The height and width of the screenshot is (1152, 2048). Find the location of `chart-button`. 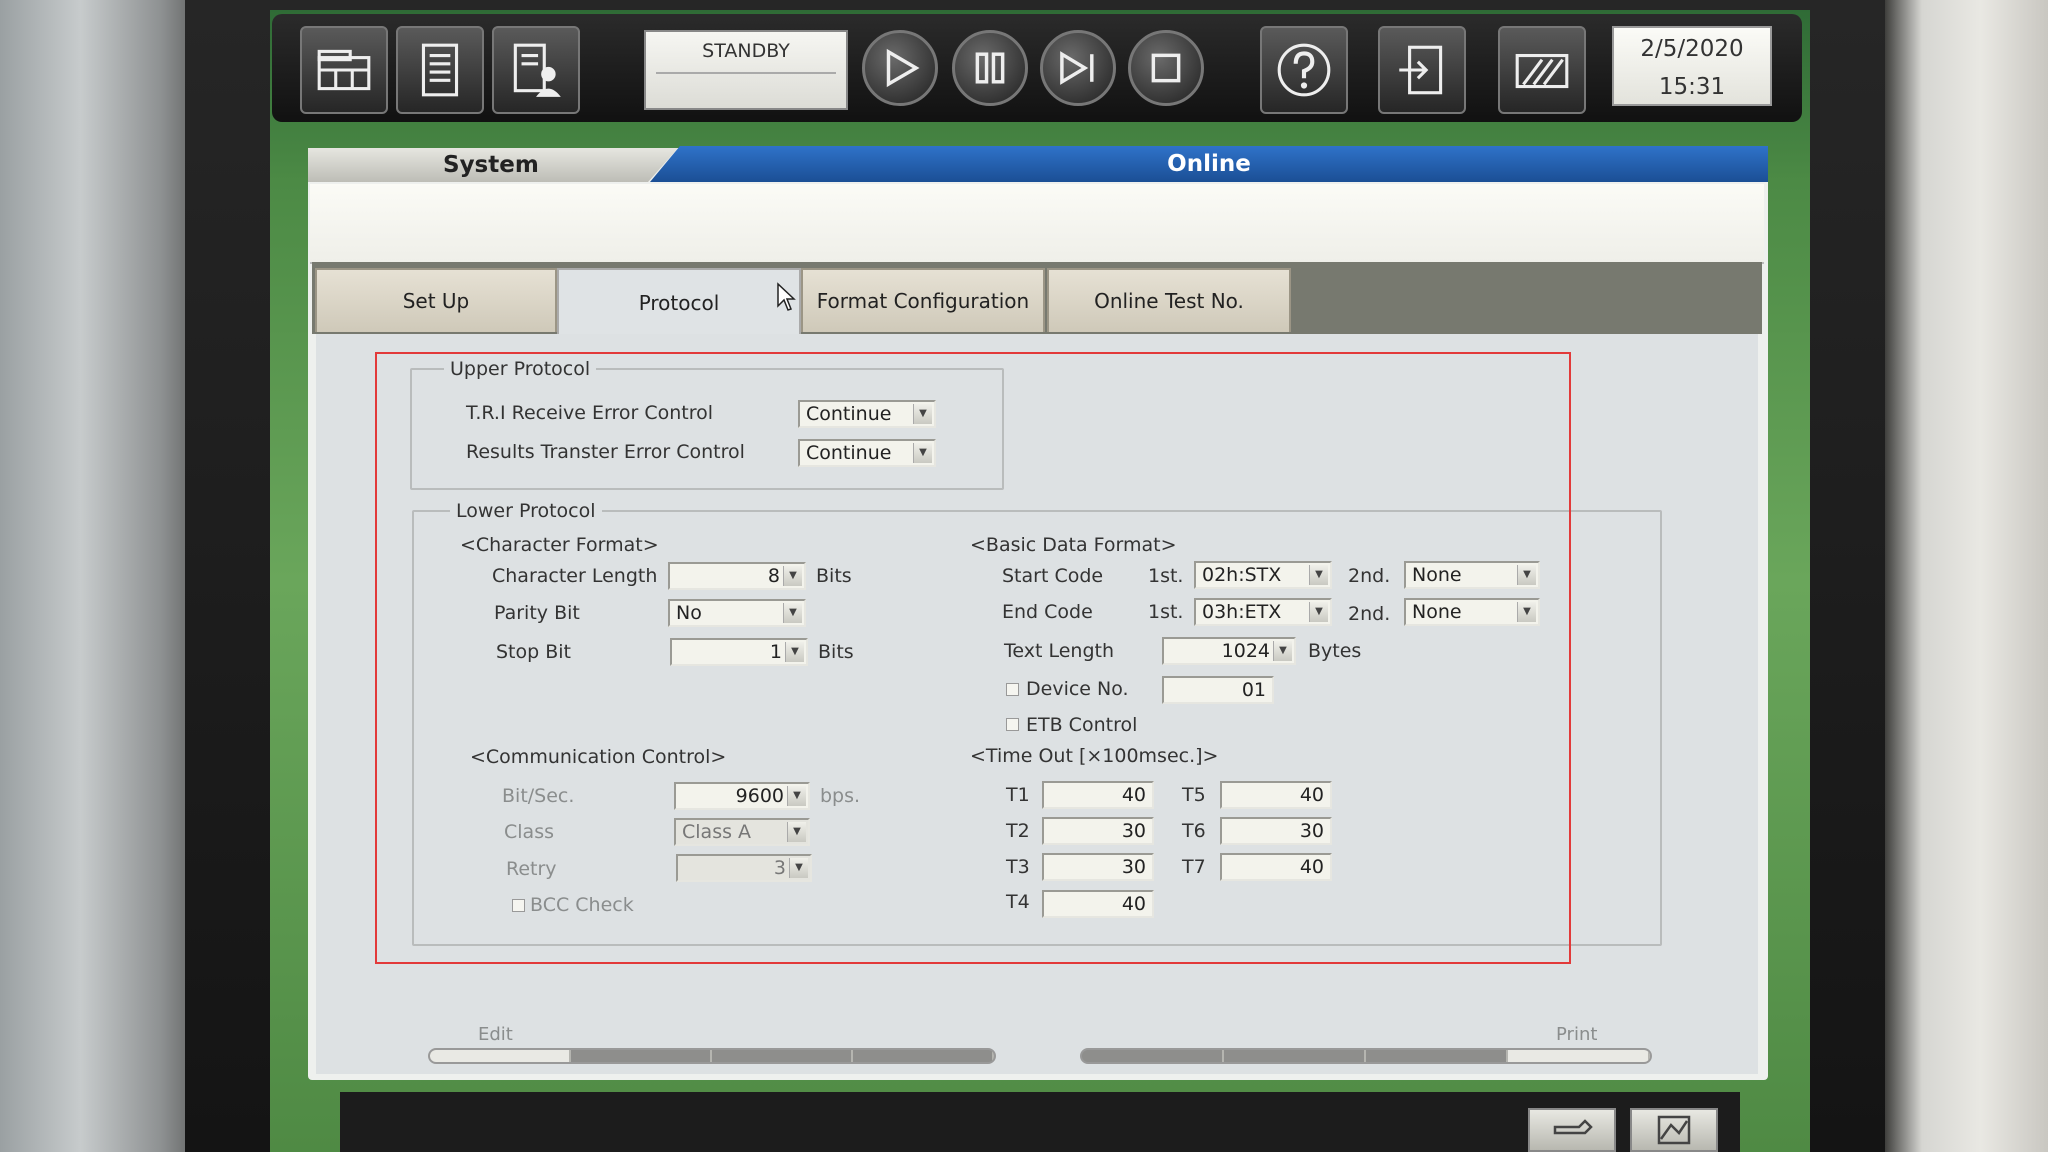

chart-button is located at coordinates (1674, 1130).